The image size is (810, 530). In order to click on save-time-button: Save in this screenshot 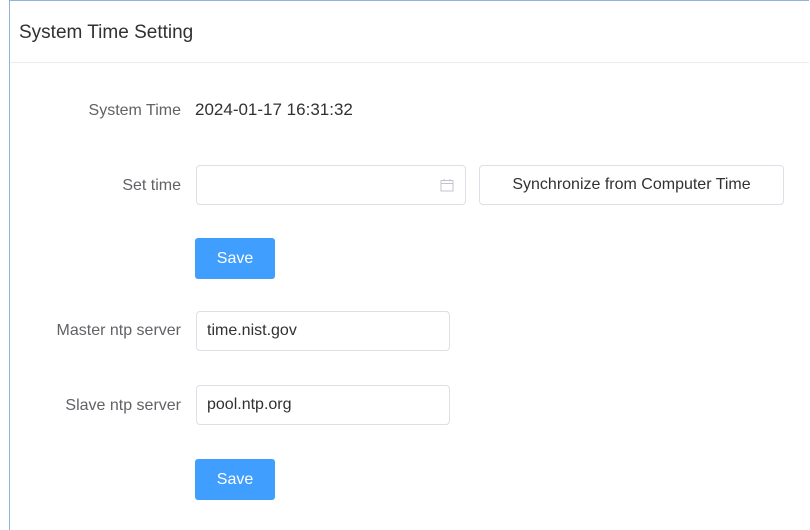, I will do `click(235, 258)`.